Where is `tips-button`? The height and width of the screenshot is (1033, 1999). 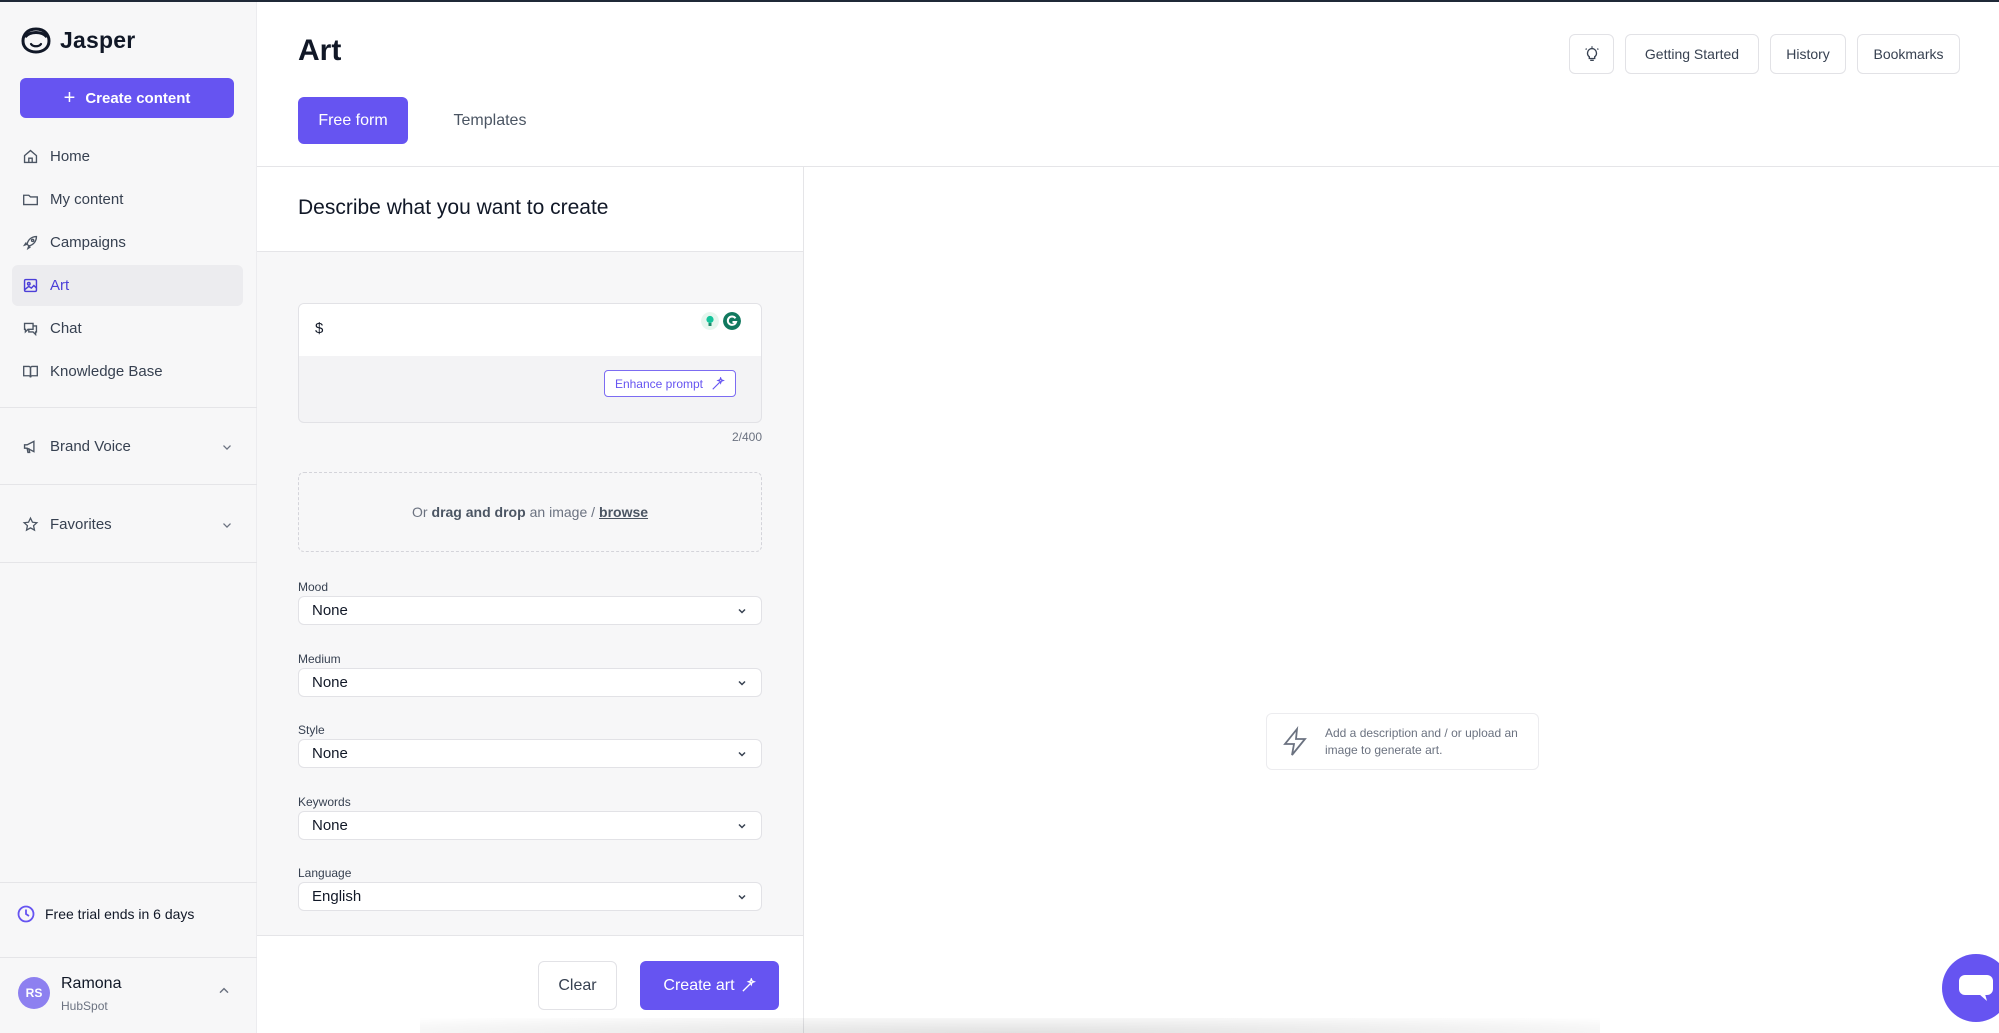 tips-button is located at coordinates (1591, 54).